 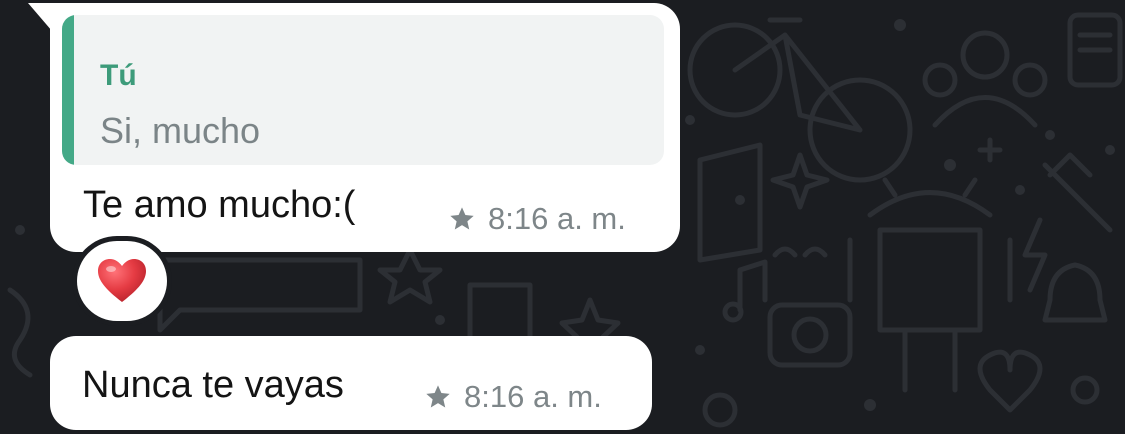 What do you see at coordinates (118, 75) in the screenshot?
I see `reply-author: Tú` at bounding box center [118, 75].